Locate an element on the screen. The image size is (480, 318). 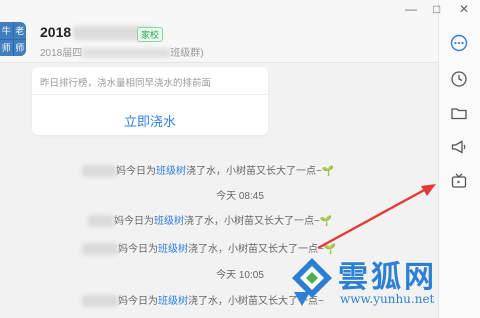
watermark-logo-icon is located at coordinates (312, 282).